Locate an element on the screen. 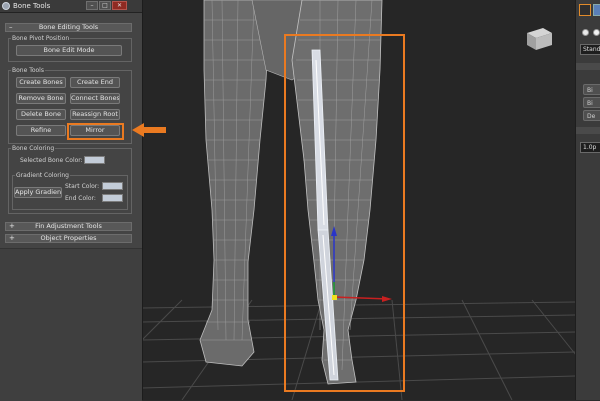  maximize-button: □ is located at coordinates (105, 5).